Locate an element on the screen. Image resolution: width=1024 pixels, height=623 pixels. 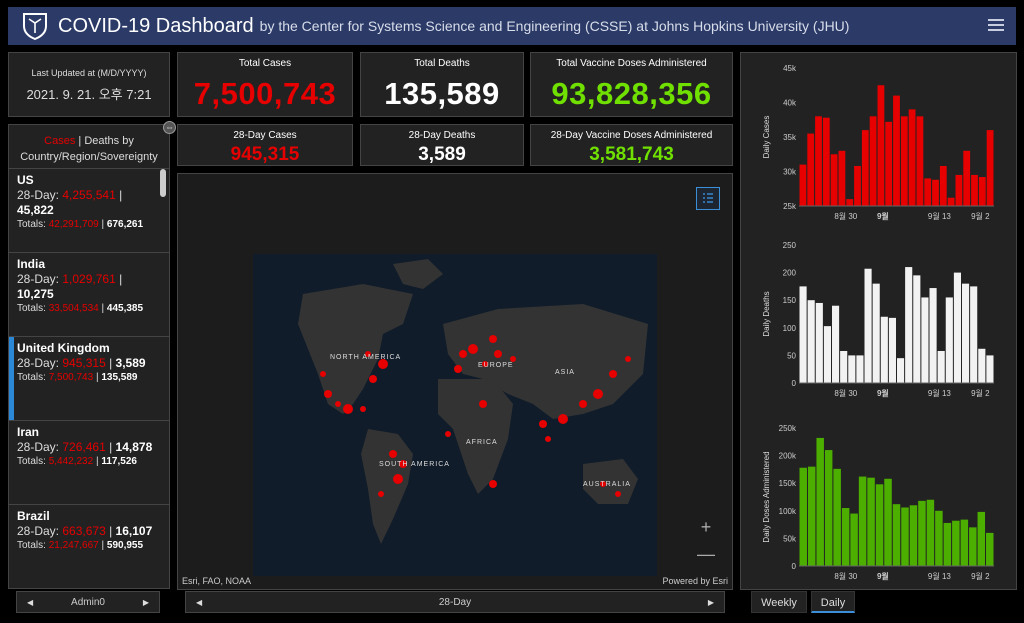
y-tick-label: 45k is located at coordinates (790, 68).